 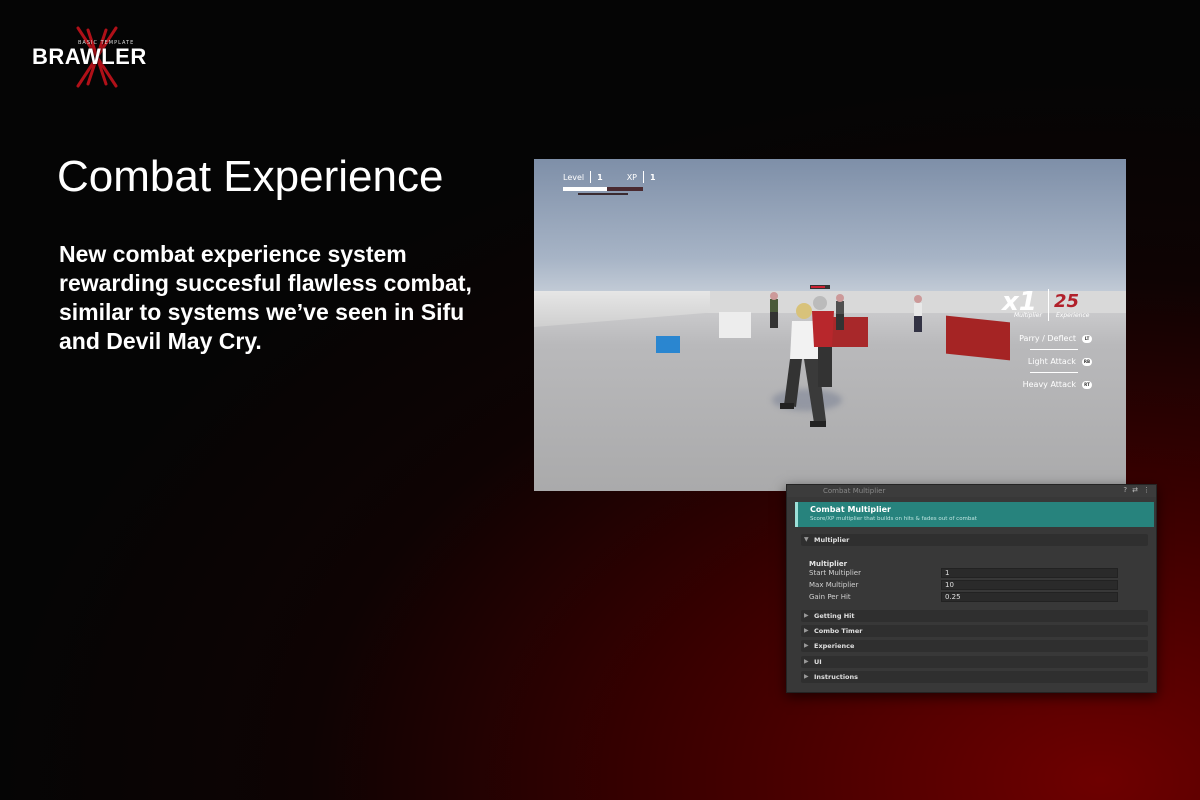 What do you see at coordinates (834, 585) in the screenshot?
I see `field-label-max-multiplier: Max Multiplier` at bounding box center [834, 585].